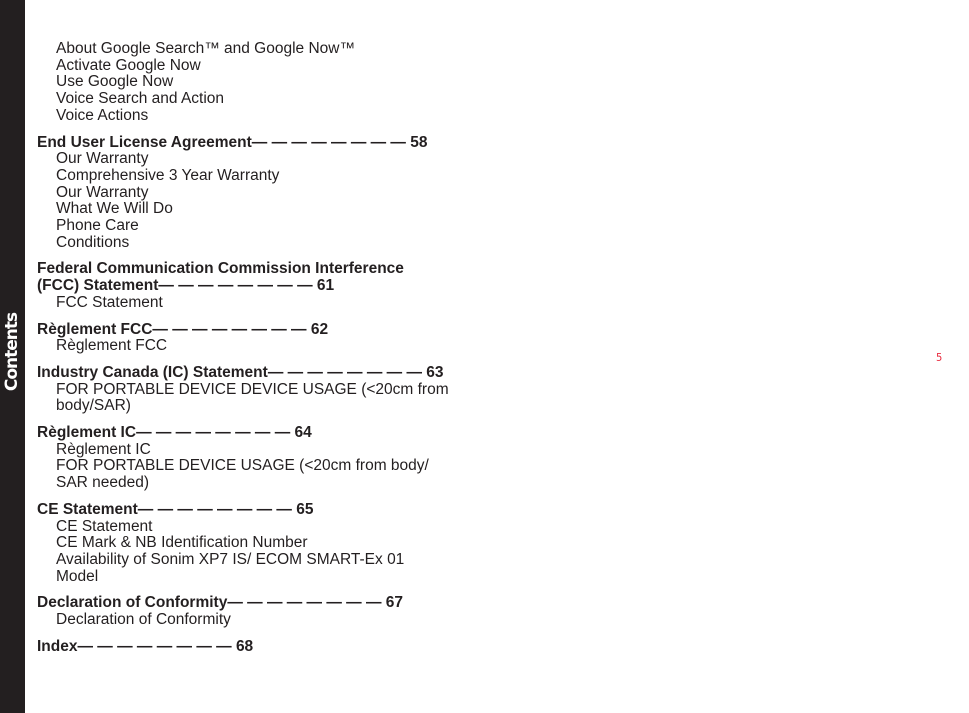 This screenshot has width=969, height=713. What do you see at coordinates (267, 116) in the screenshot?
I see `toc-item: Voice Actions` at bounding box center [267, 116].